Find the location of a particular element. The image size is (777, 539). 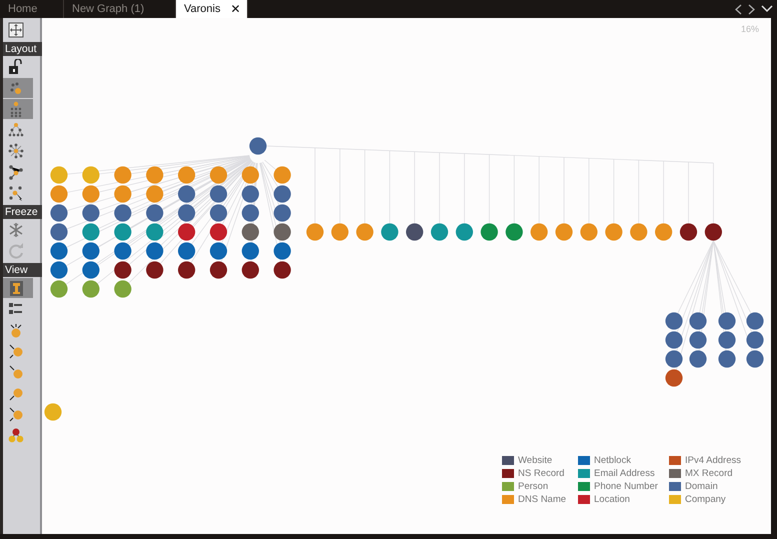

section-label: Freeze is located at coordinates (22, 212).